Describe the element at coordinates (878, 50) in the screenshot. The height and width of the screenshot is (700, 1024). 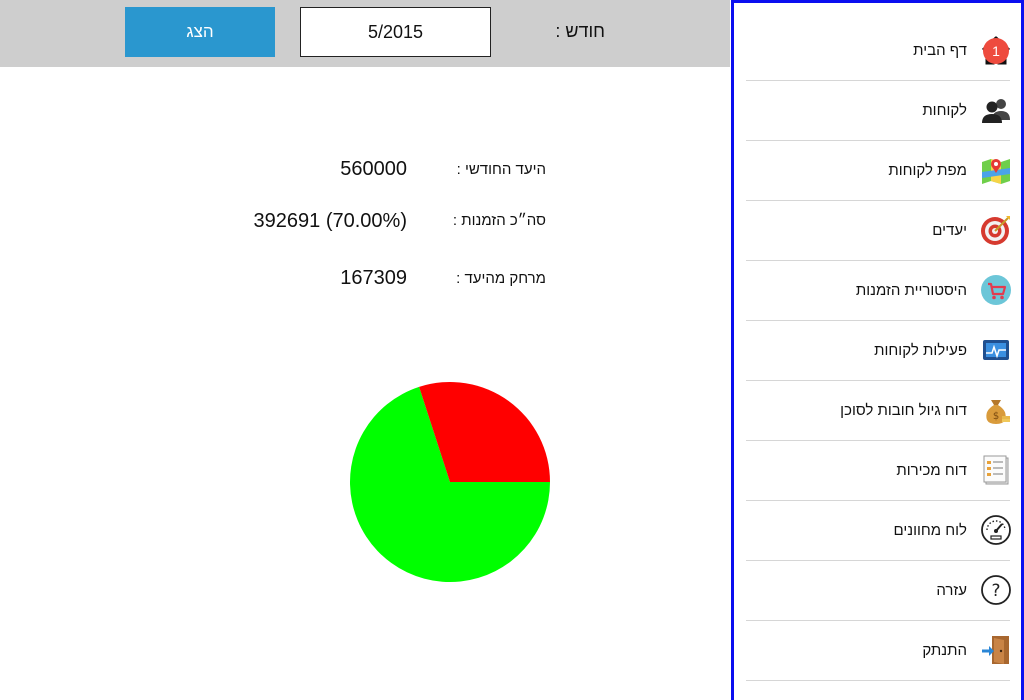
I see `sidebar-item-home: 1 דף הבית` at that location.